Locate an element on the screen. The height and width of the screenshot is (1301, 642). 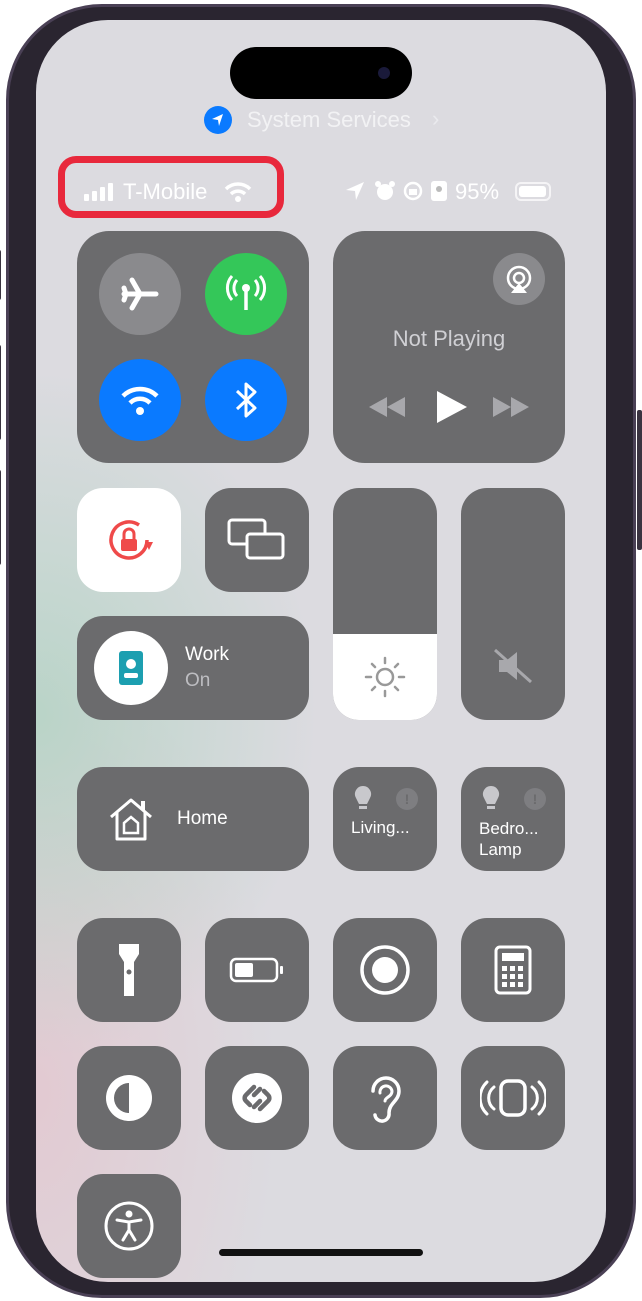
home-indicator is located at coordinates (321, 1252).